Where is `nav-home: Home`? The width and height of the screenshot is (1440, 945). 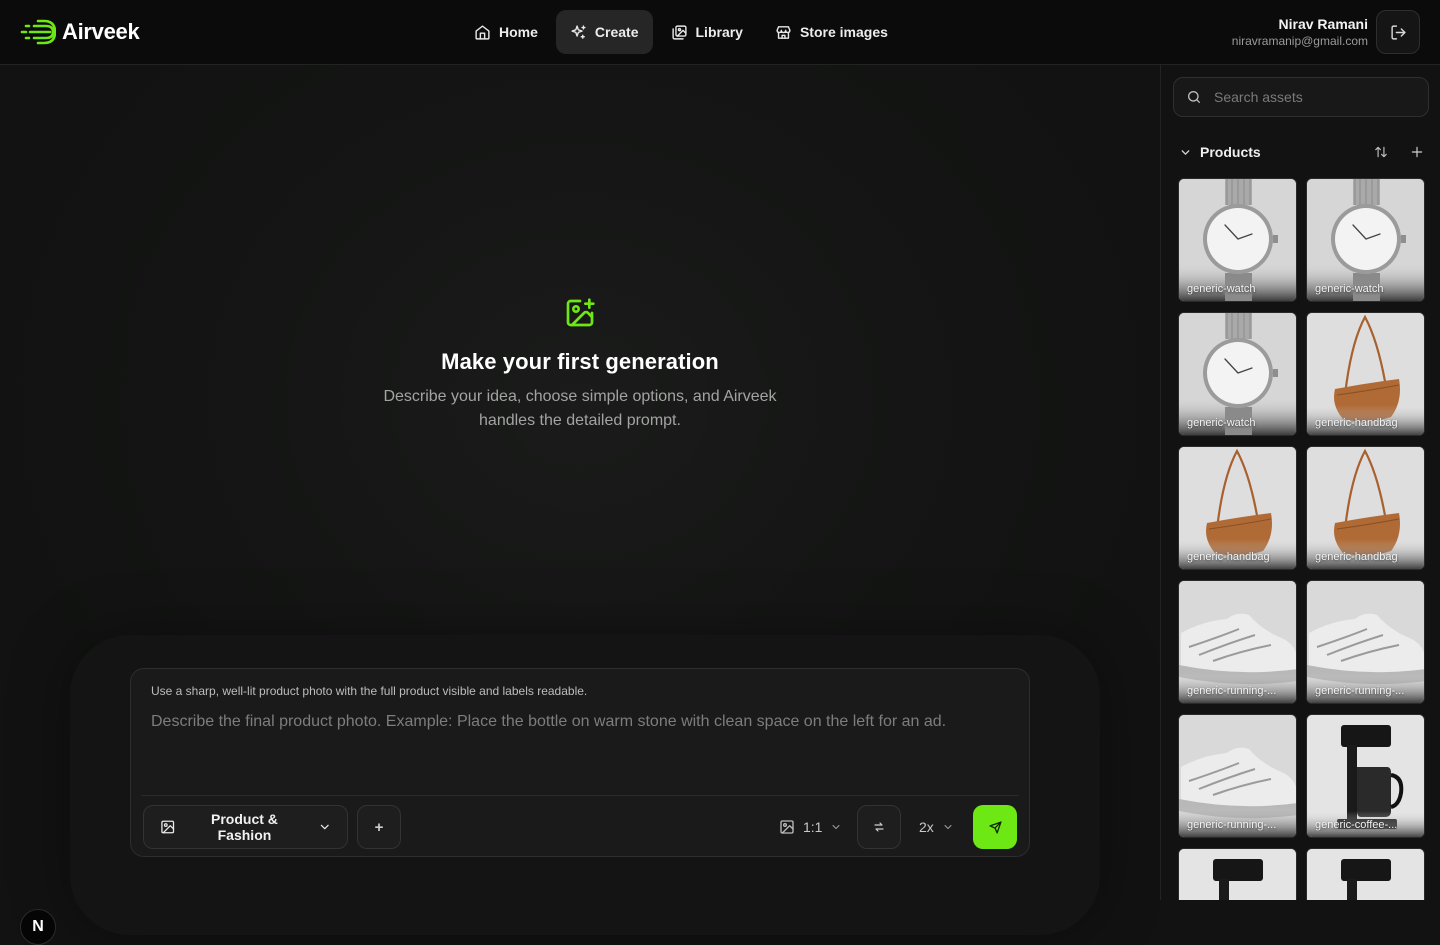 nav-home: Home is located at coordinates (506, 32).